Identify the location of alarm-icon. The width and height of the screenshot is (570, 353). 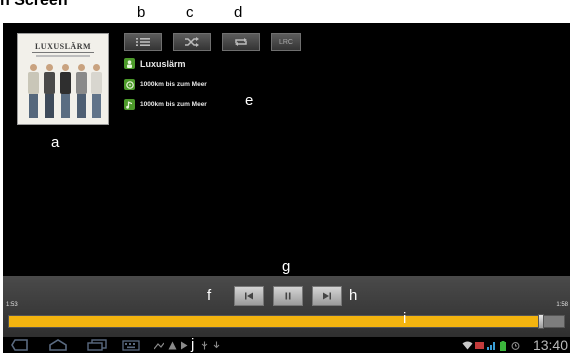
(515, 346).